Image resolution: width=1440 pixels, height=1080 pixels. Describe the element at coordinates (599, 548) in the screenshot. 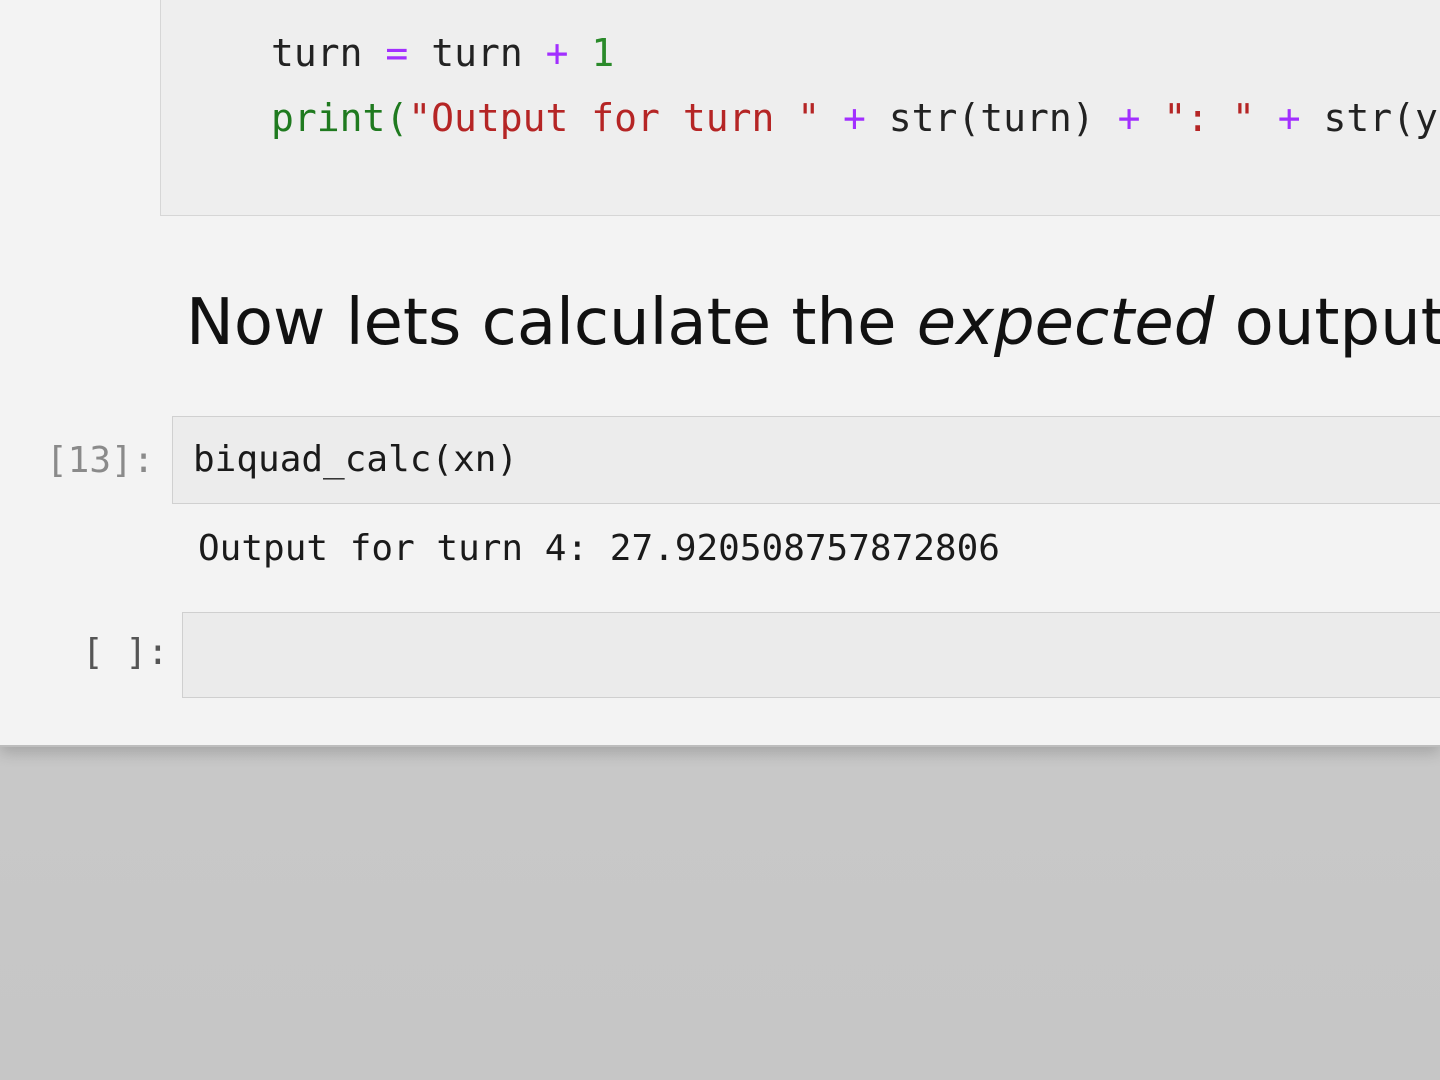

I see `code-cell-13-output: Output for turn 4: 27.920508757872806` at that location.